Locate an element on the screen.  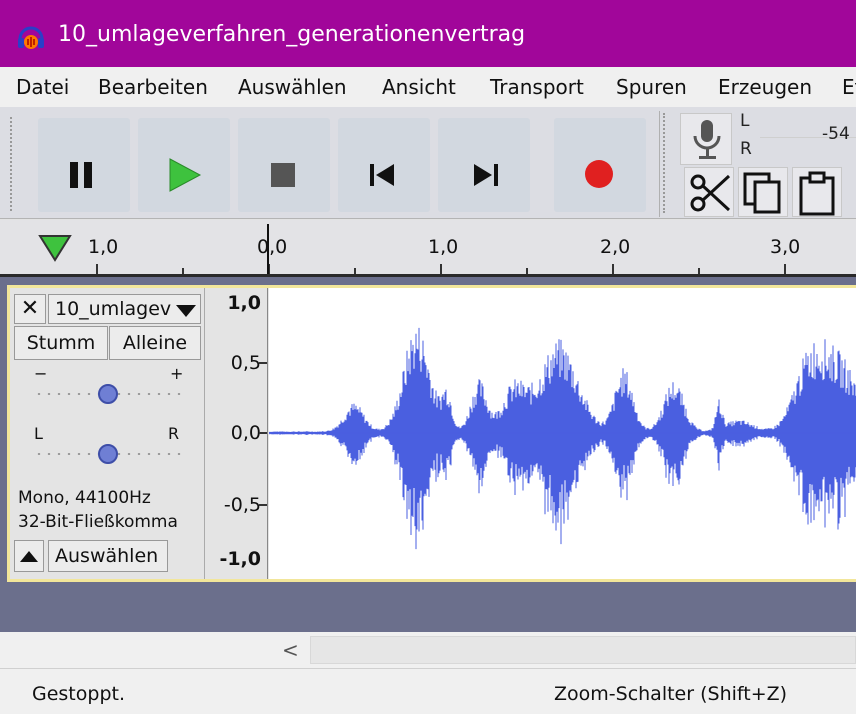
track-name-menu: 10_umlagev is located at coordinates (124, 309).